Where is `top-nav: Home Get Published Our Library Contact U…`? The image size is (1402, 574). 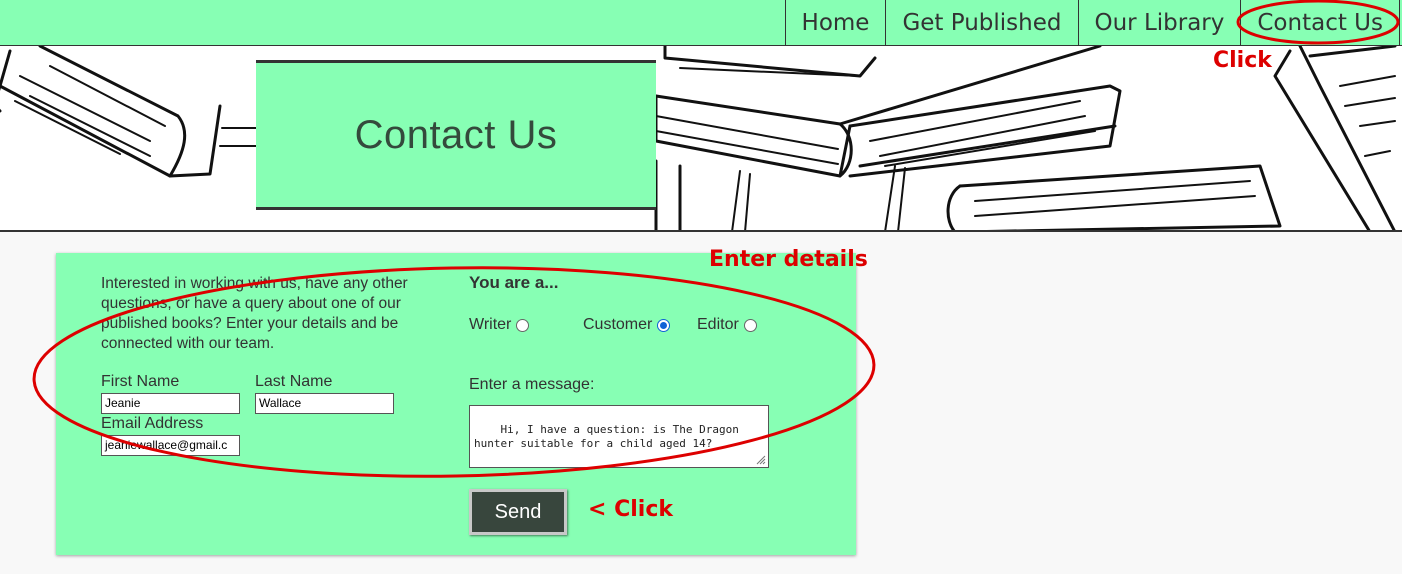 top-nav: Home Get Published Our Library Contact U… is located at coordinates (701, 23).